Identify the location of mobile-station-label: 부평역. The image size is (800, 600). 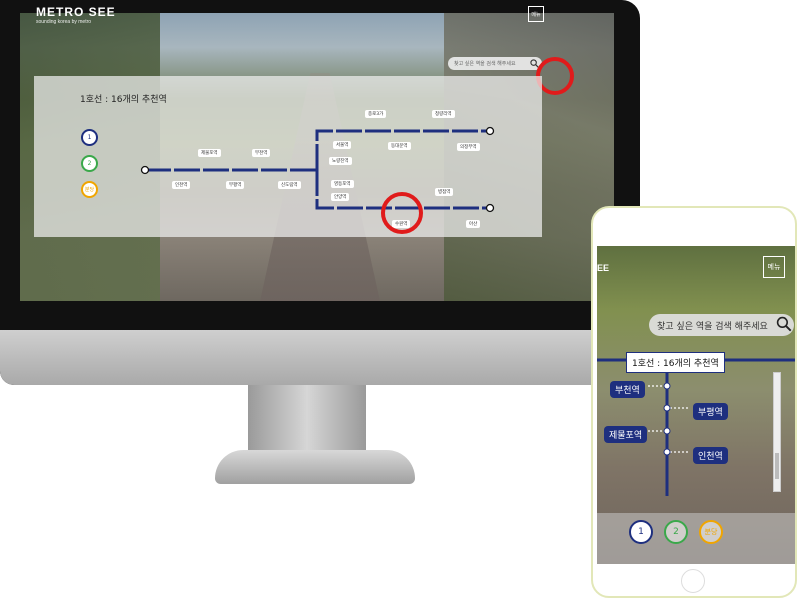
(710, 411).